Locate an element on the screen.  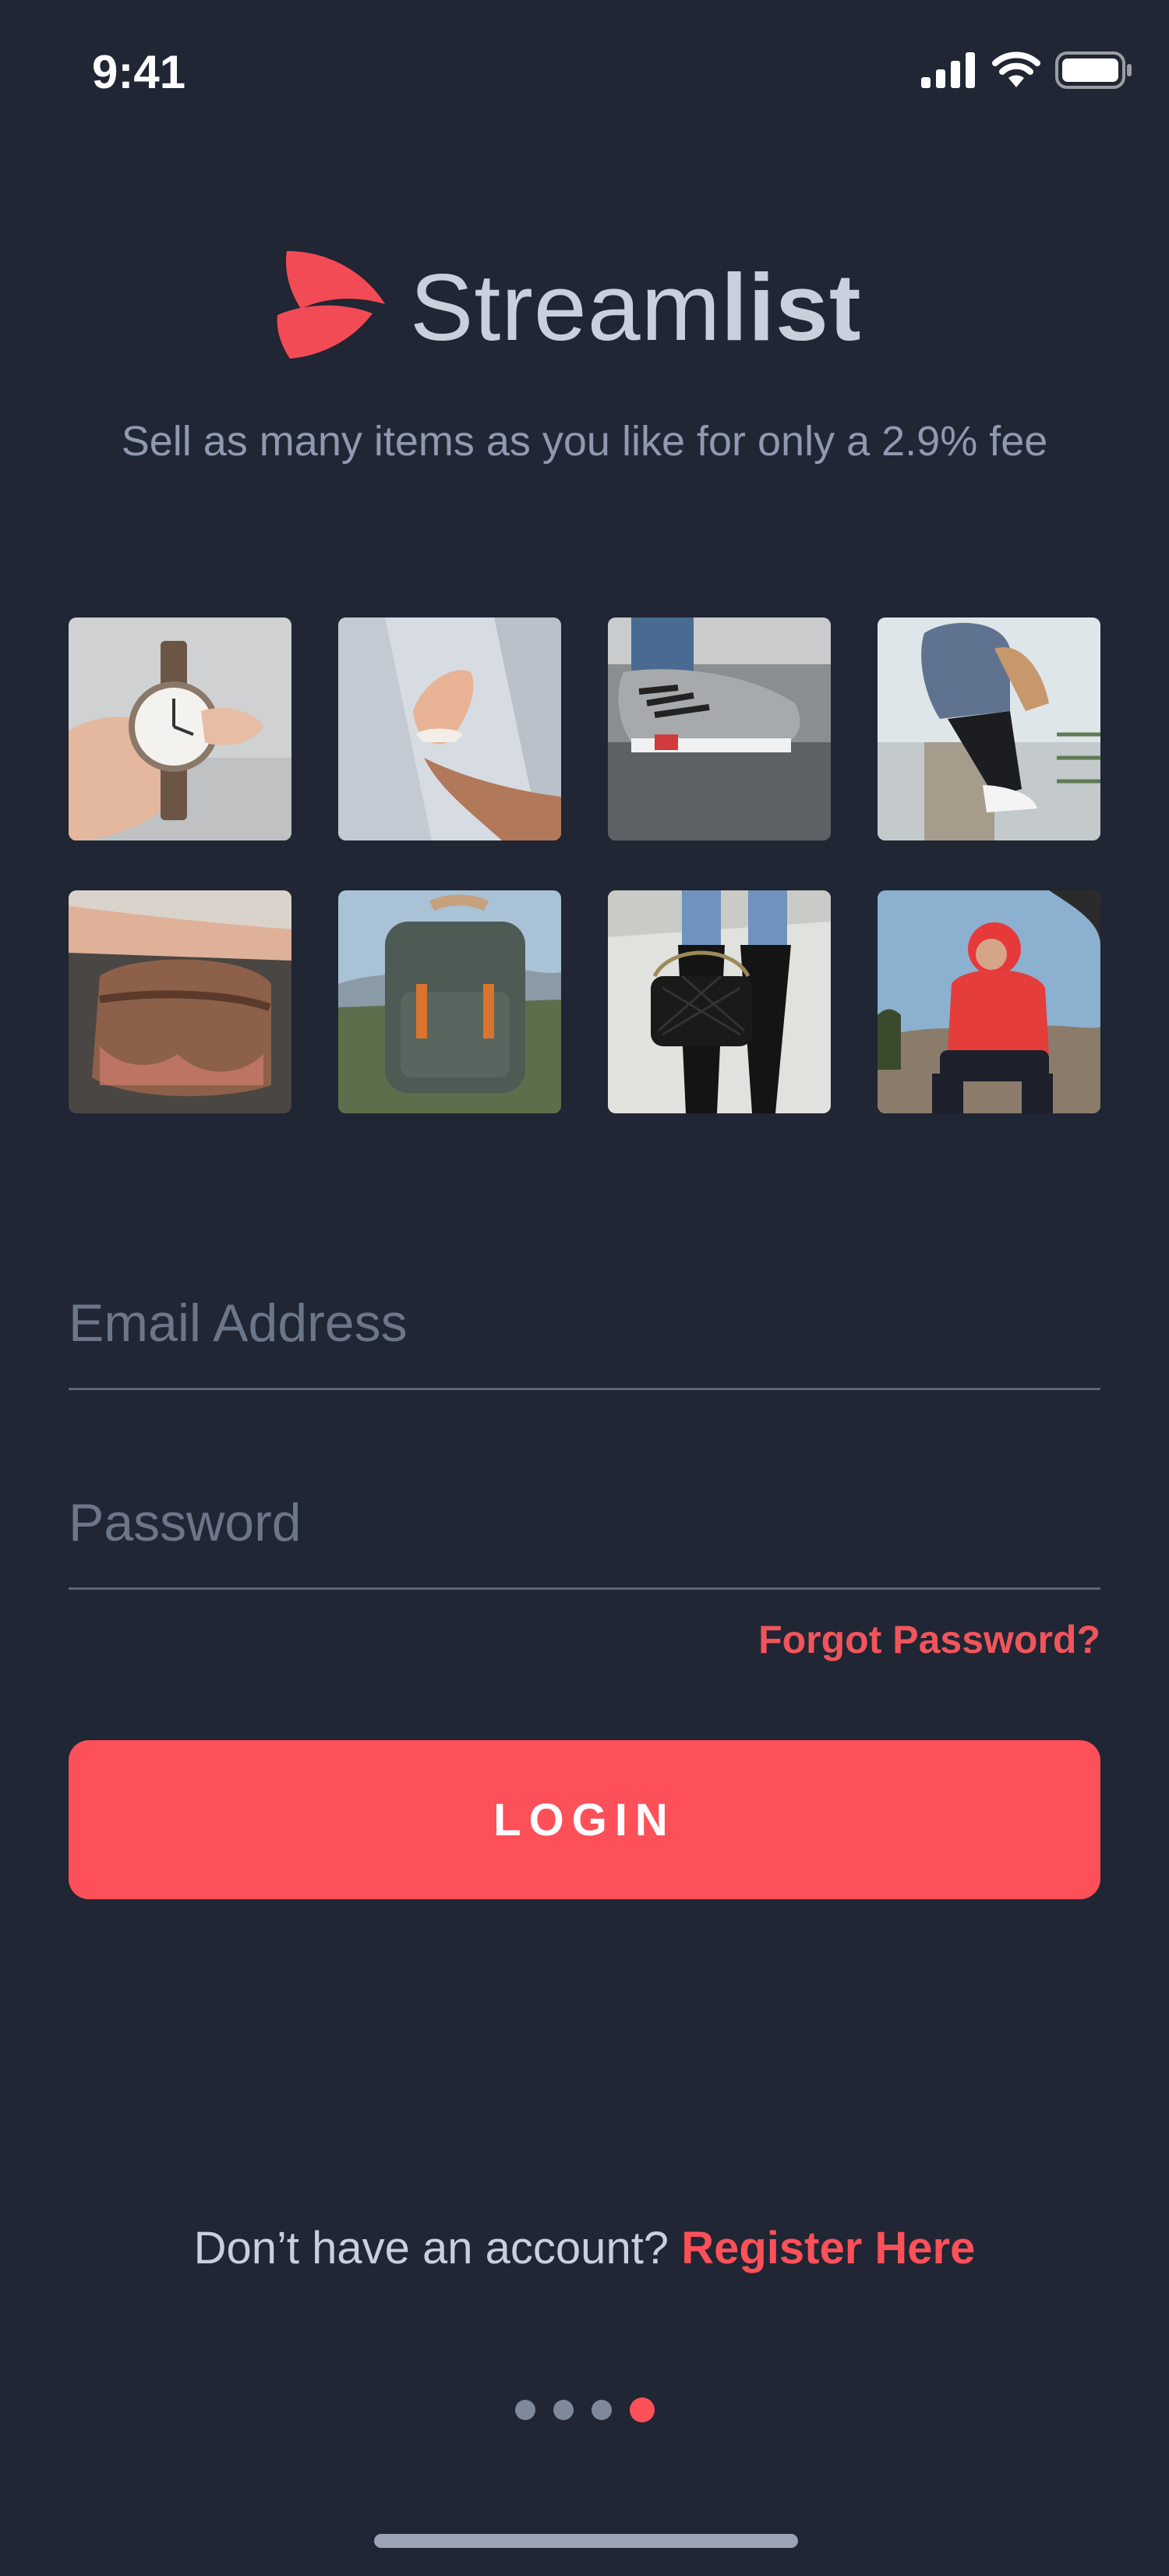
sneaker-hand-photo is located at coordinates (449, 728).